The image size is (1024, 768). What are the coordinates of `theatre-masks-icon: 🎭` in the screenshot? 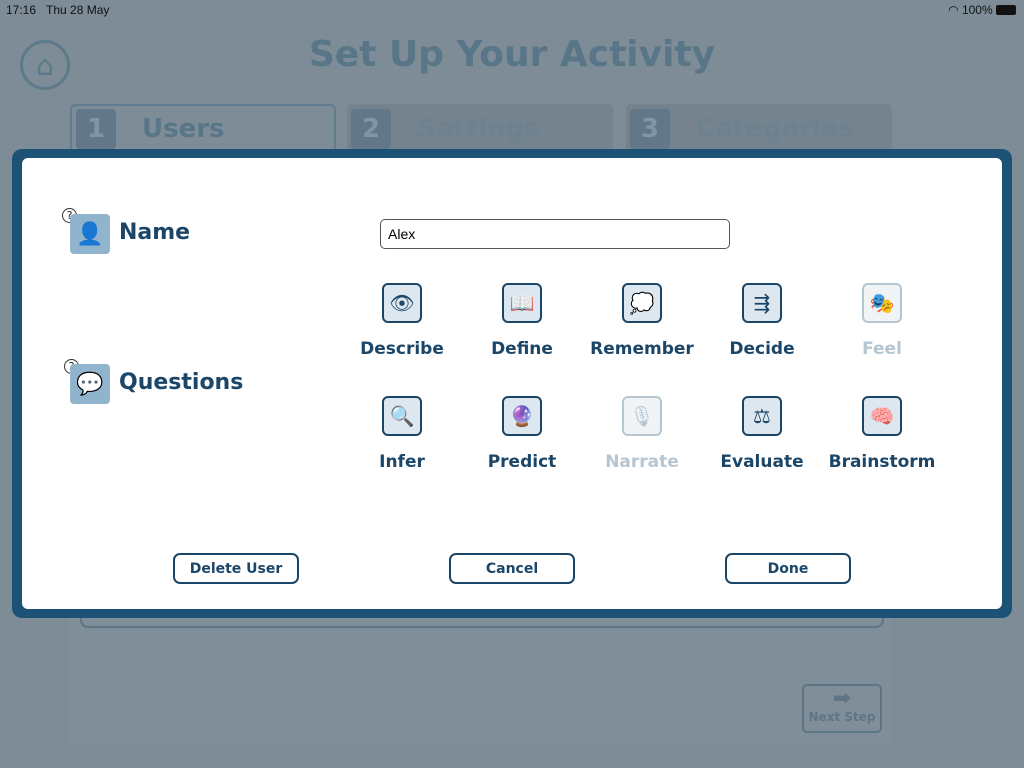 It's located at (882, 303).